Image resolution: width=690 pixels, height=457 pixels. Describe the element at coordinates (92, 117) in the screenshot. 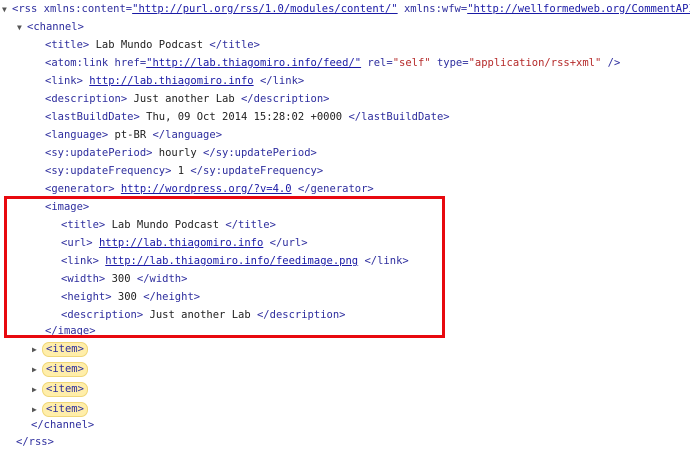

I see `last-build-date-open-tag: <lastBuildDate>` at that location.